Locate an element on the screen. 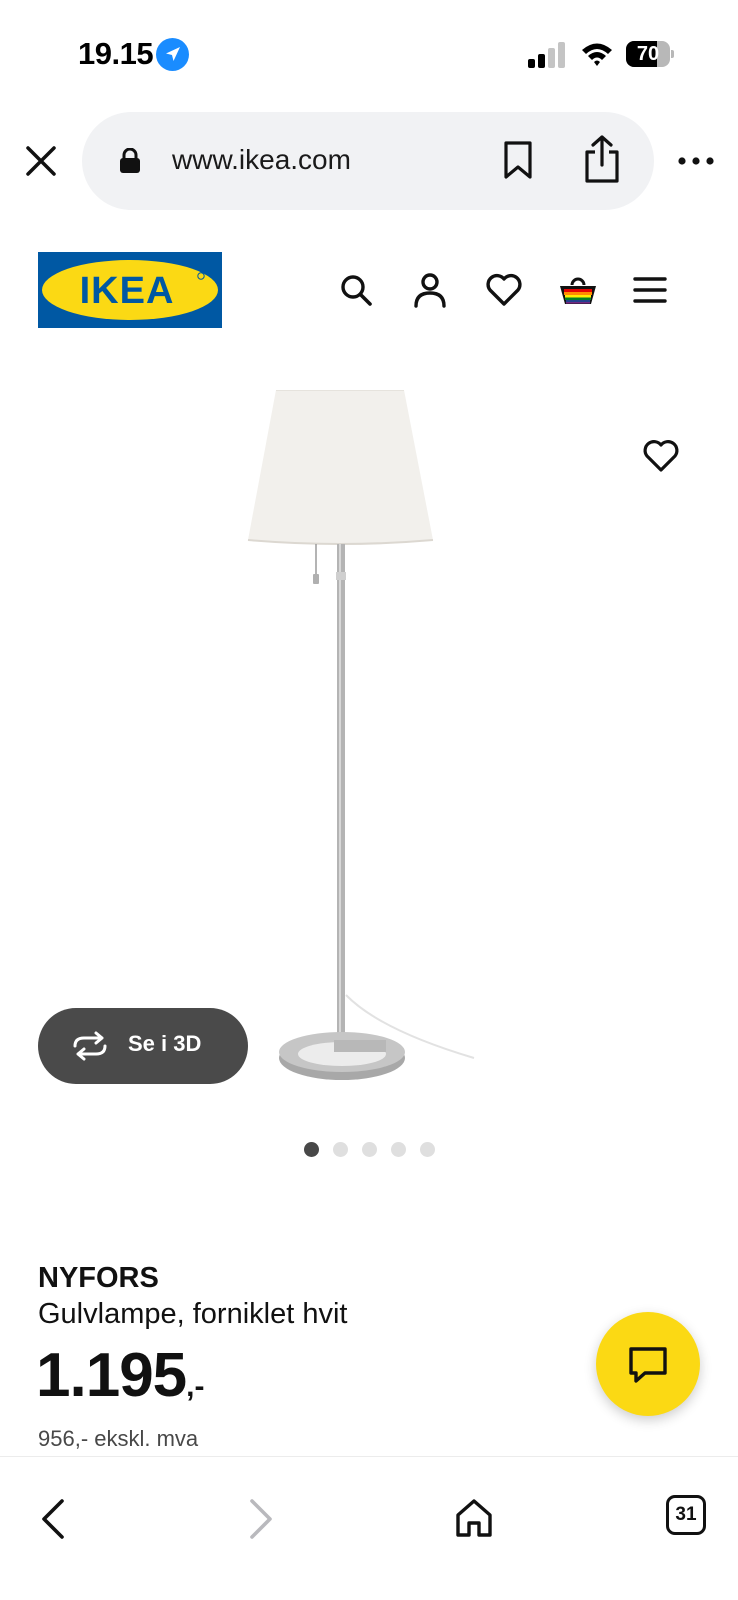 Image resolution: width=738 pixels, height=1600 pixels. home-icon is located at coordinates (474, 1518).